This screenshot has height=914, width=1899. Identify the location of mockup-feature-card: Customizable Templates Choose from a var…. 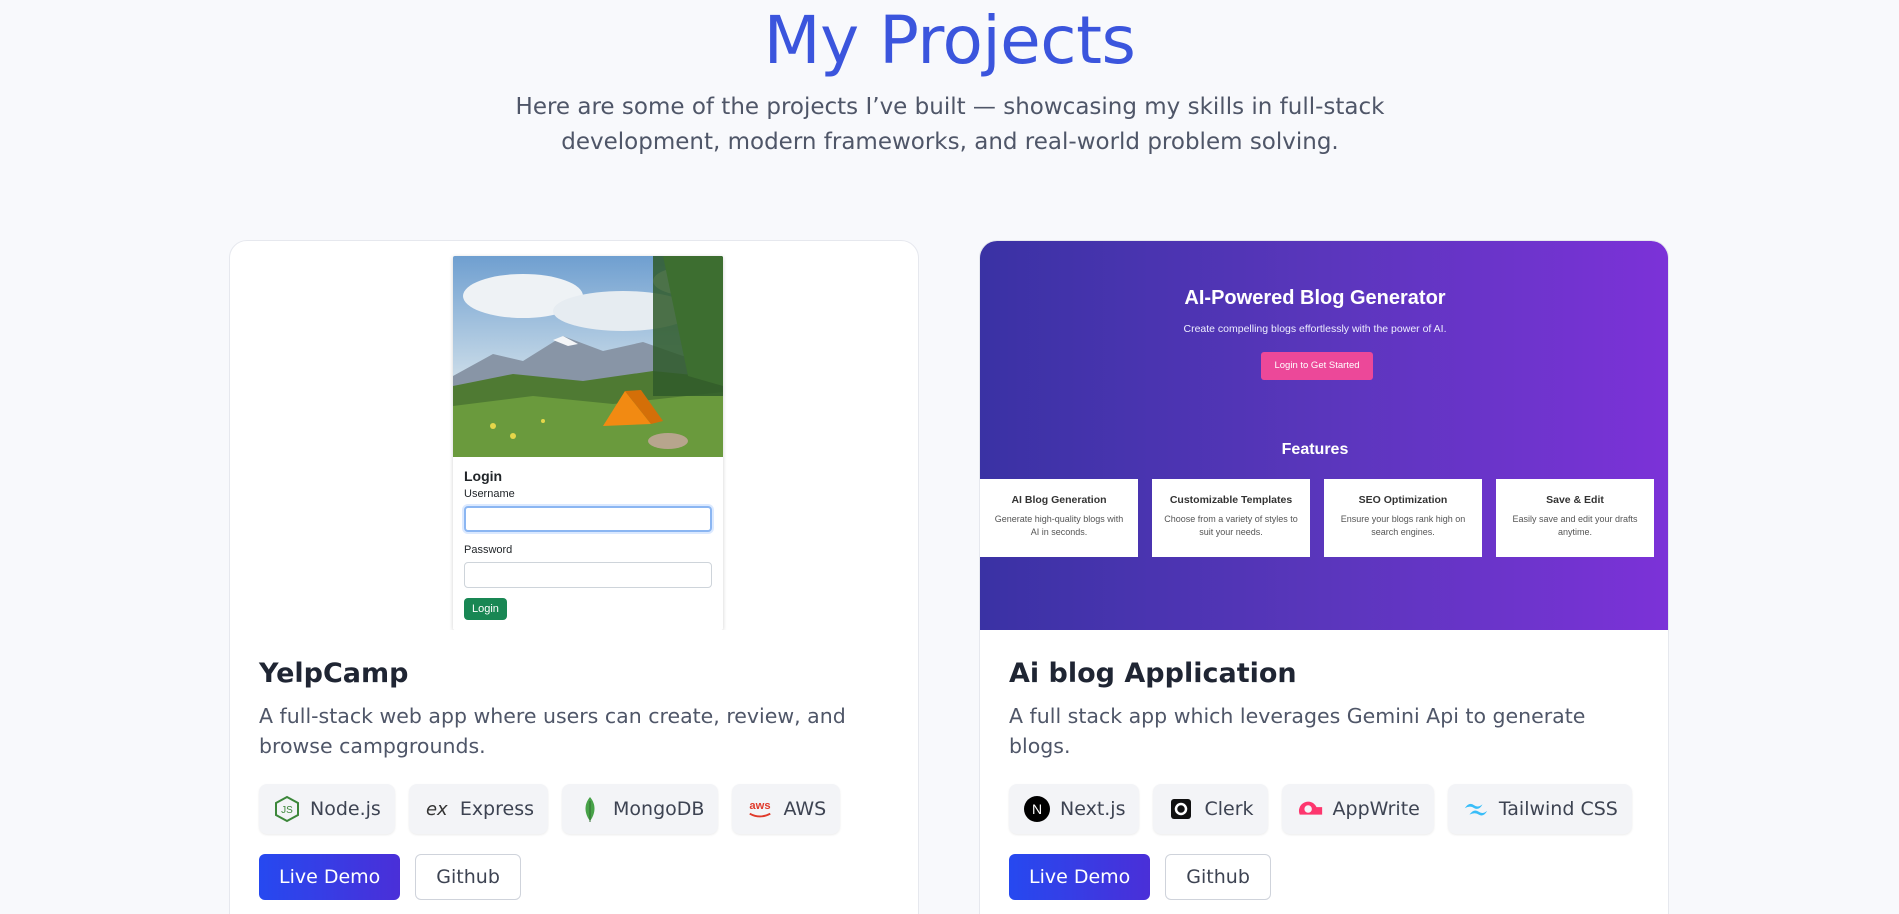
(1231, 518).